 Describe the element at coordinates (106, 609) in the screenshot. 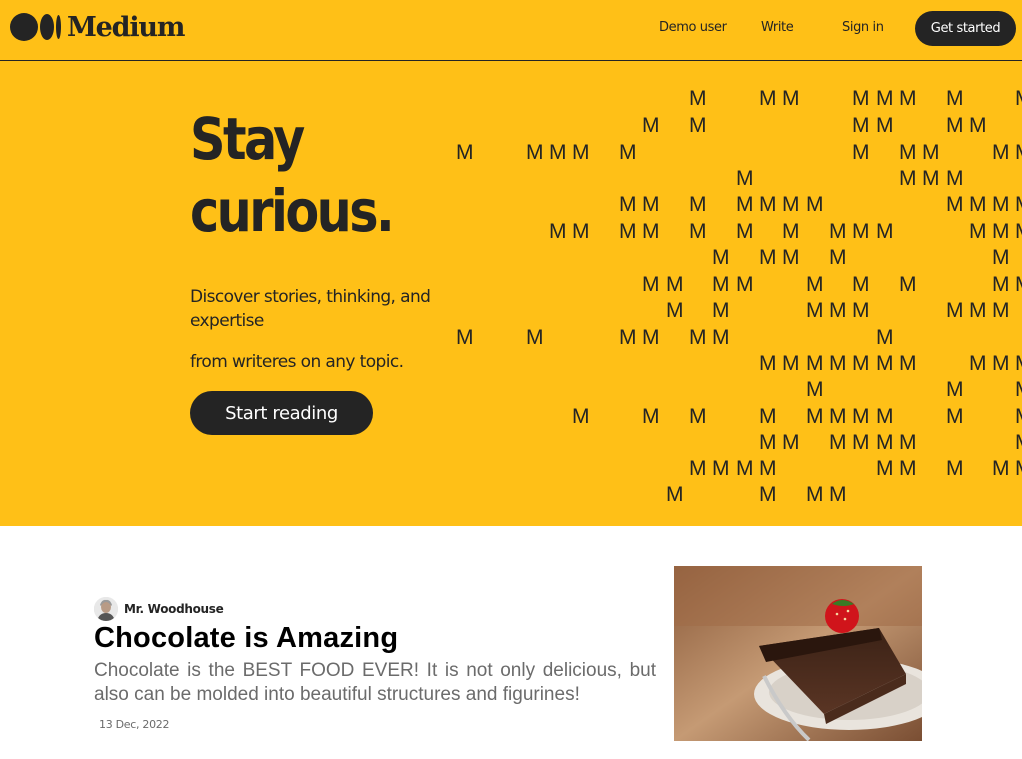

I see `author-avatar` at that location.